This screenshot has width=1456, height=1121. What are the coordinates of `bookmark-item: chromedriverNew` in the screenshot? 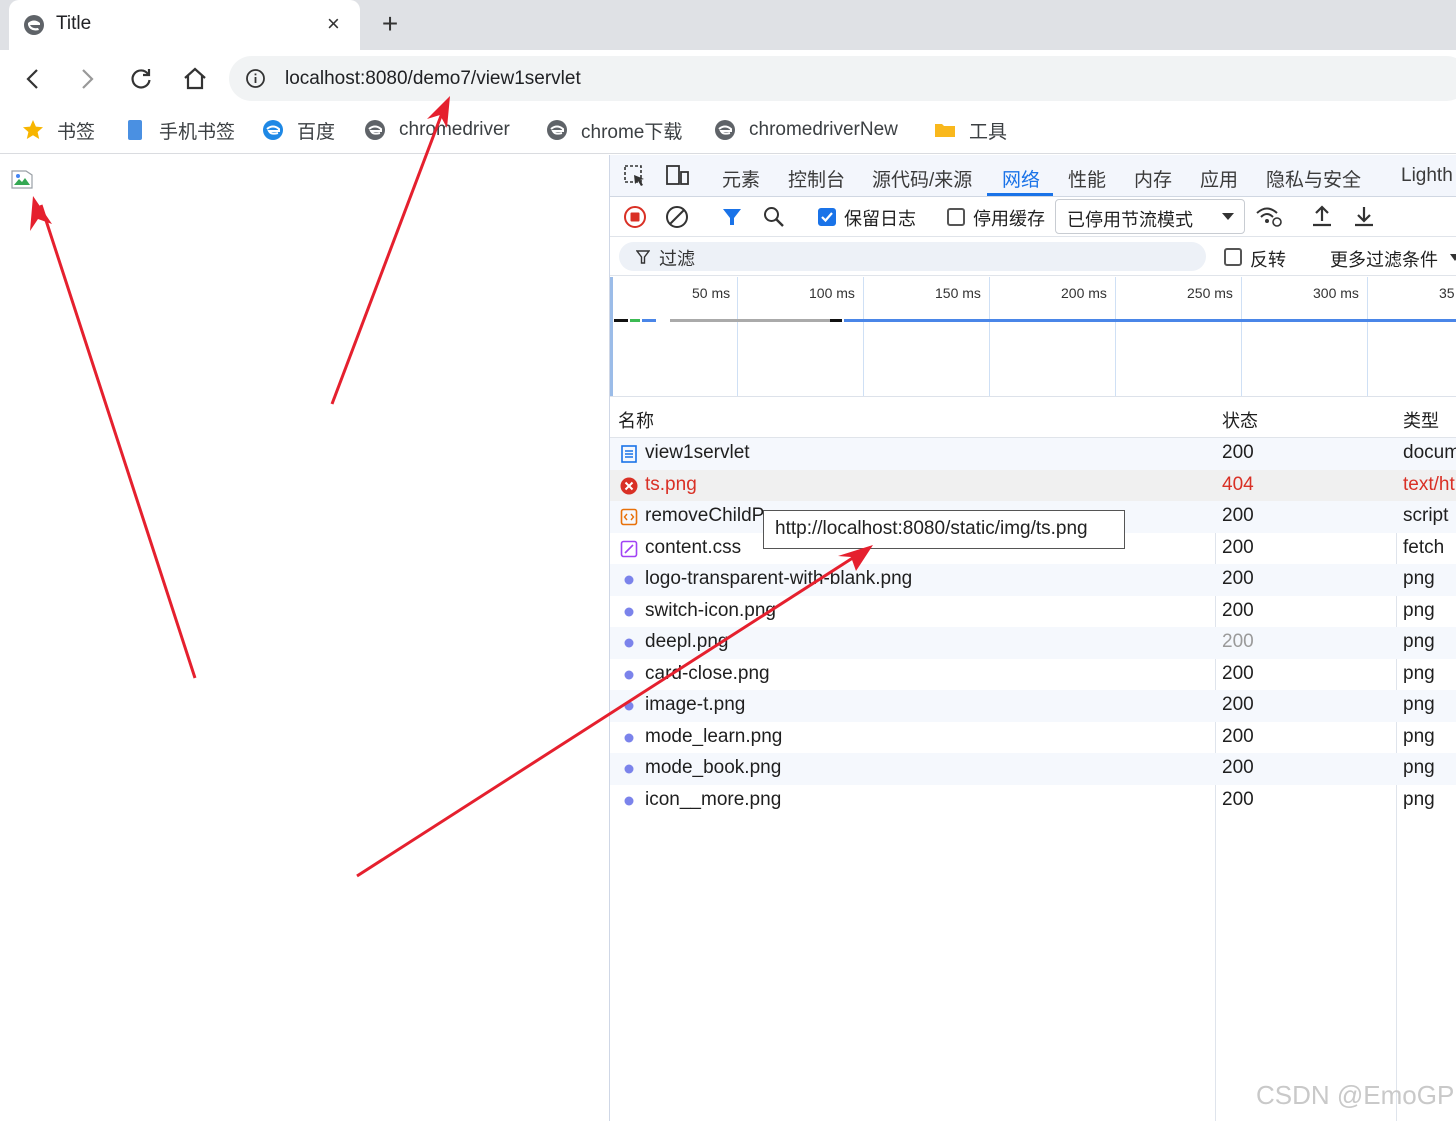 It's located at (806, 130).